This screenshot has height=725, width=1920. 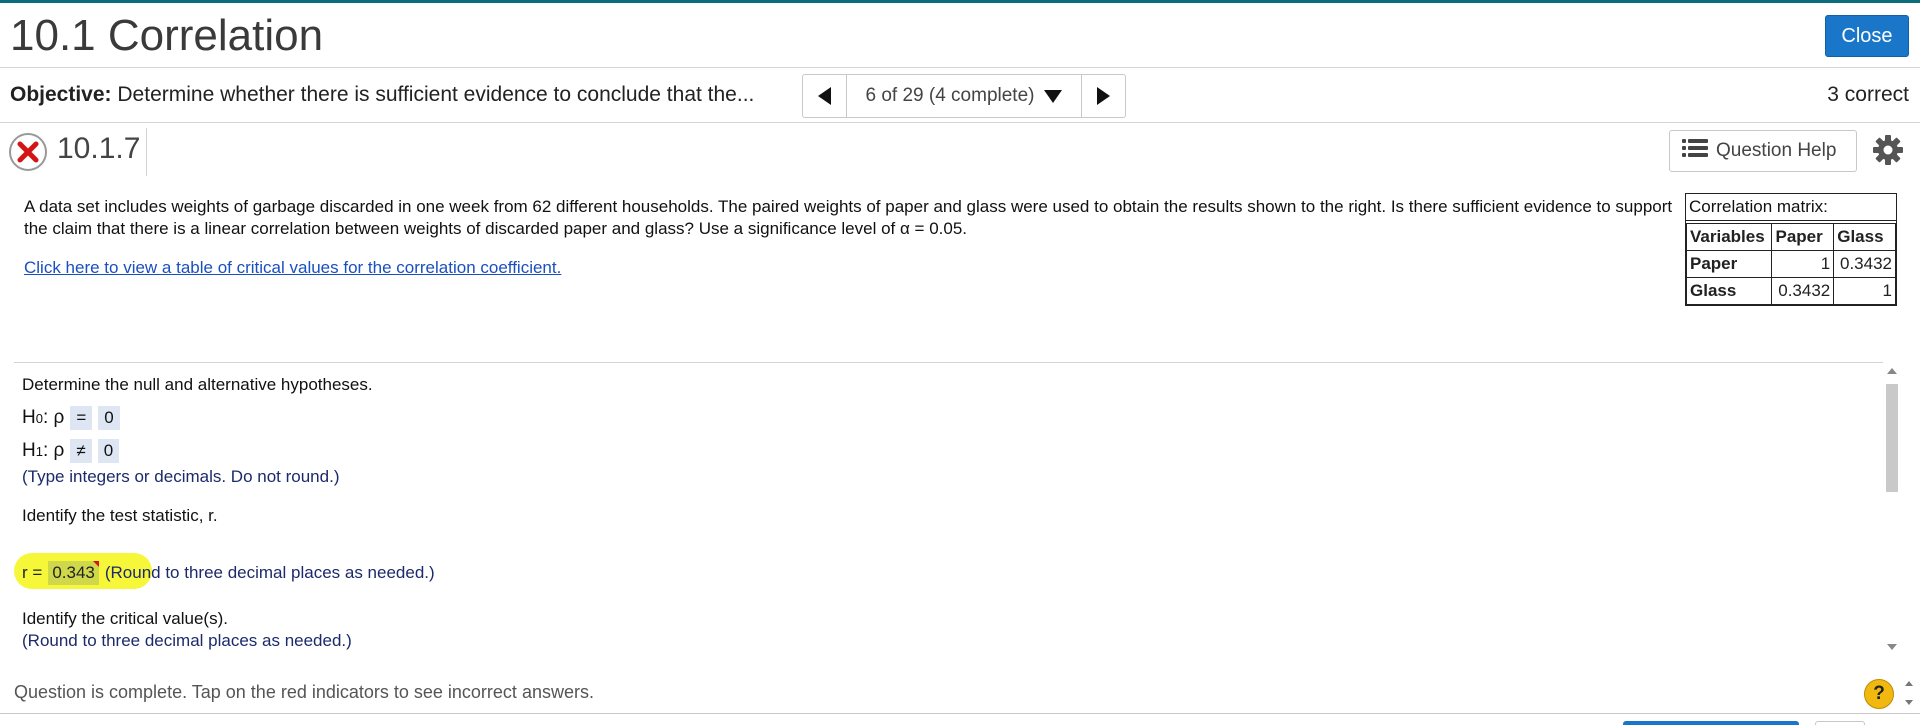 I want to click on question-help-button: Question Help, so click(x=1763, y=151).